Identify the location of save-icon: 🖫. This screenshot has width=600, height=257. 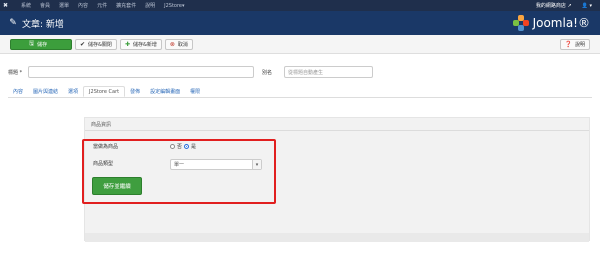
(32, 43).